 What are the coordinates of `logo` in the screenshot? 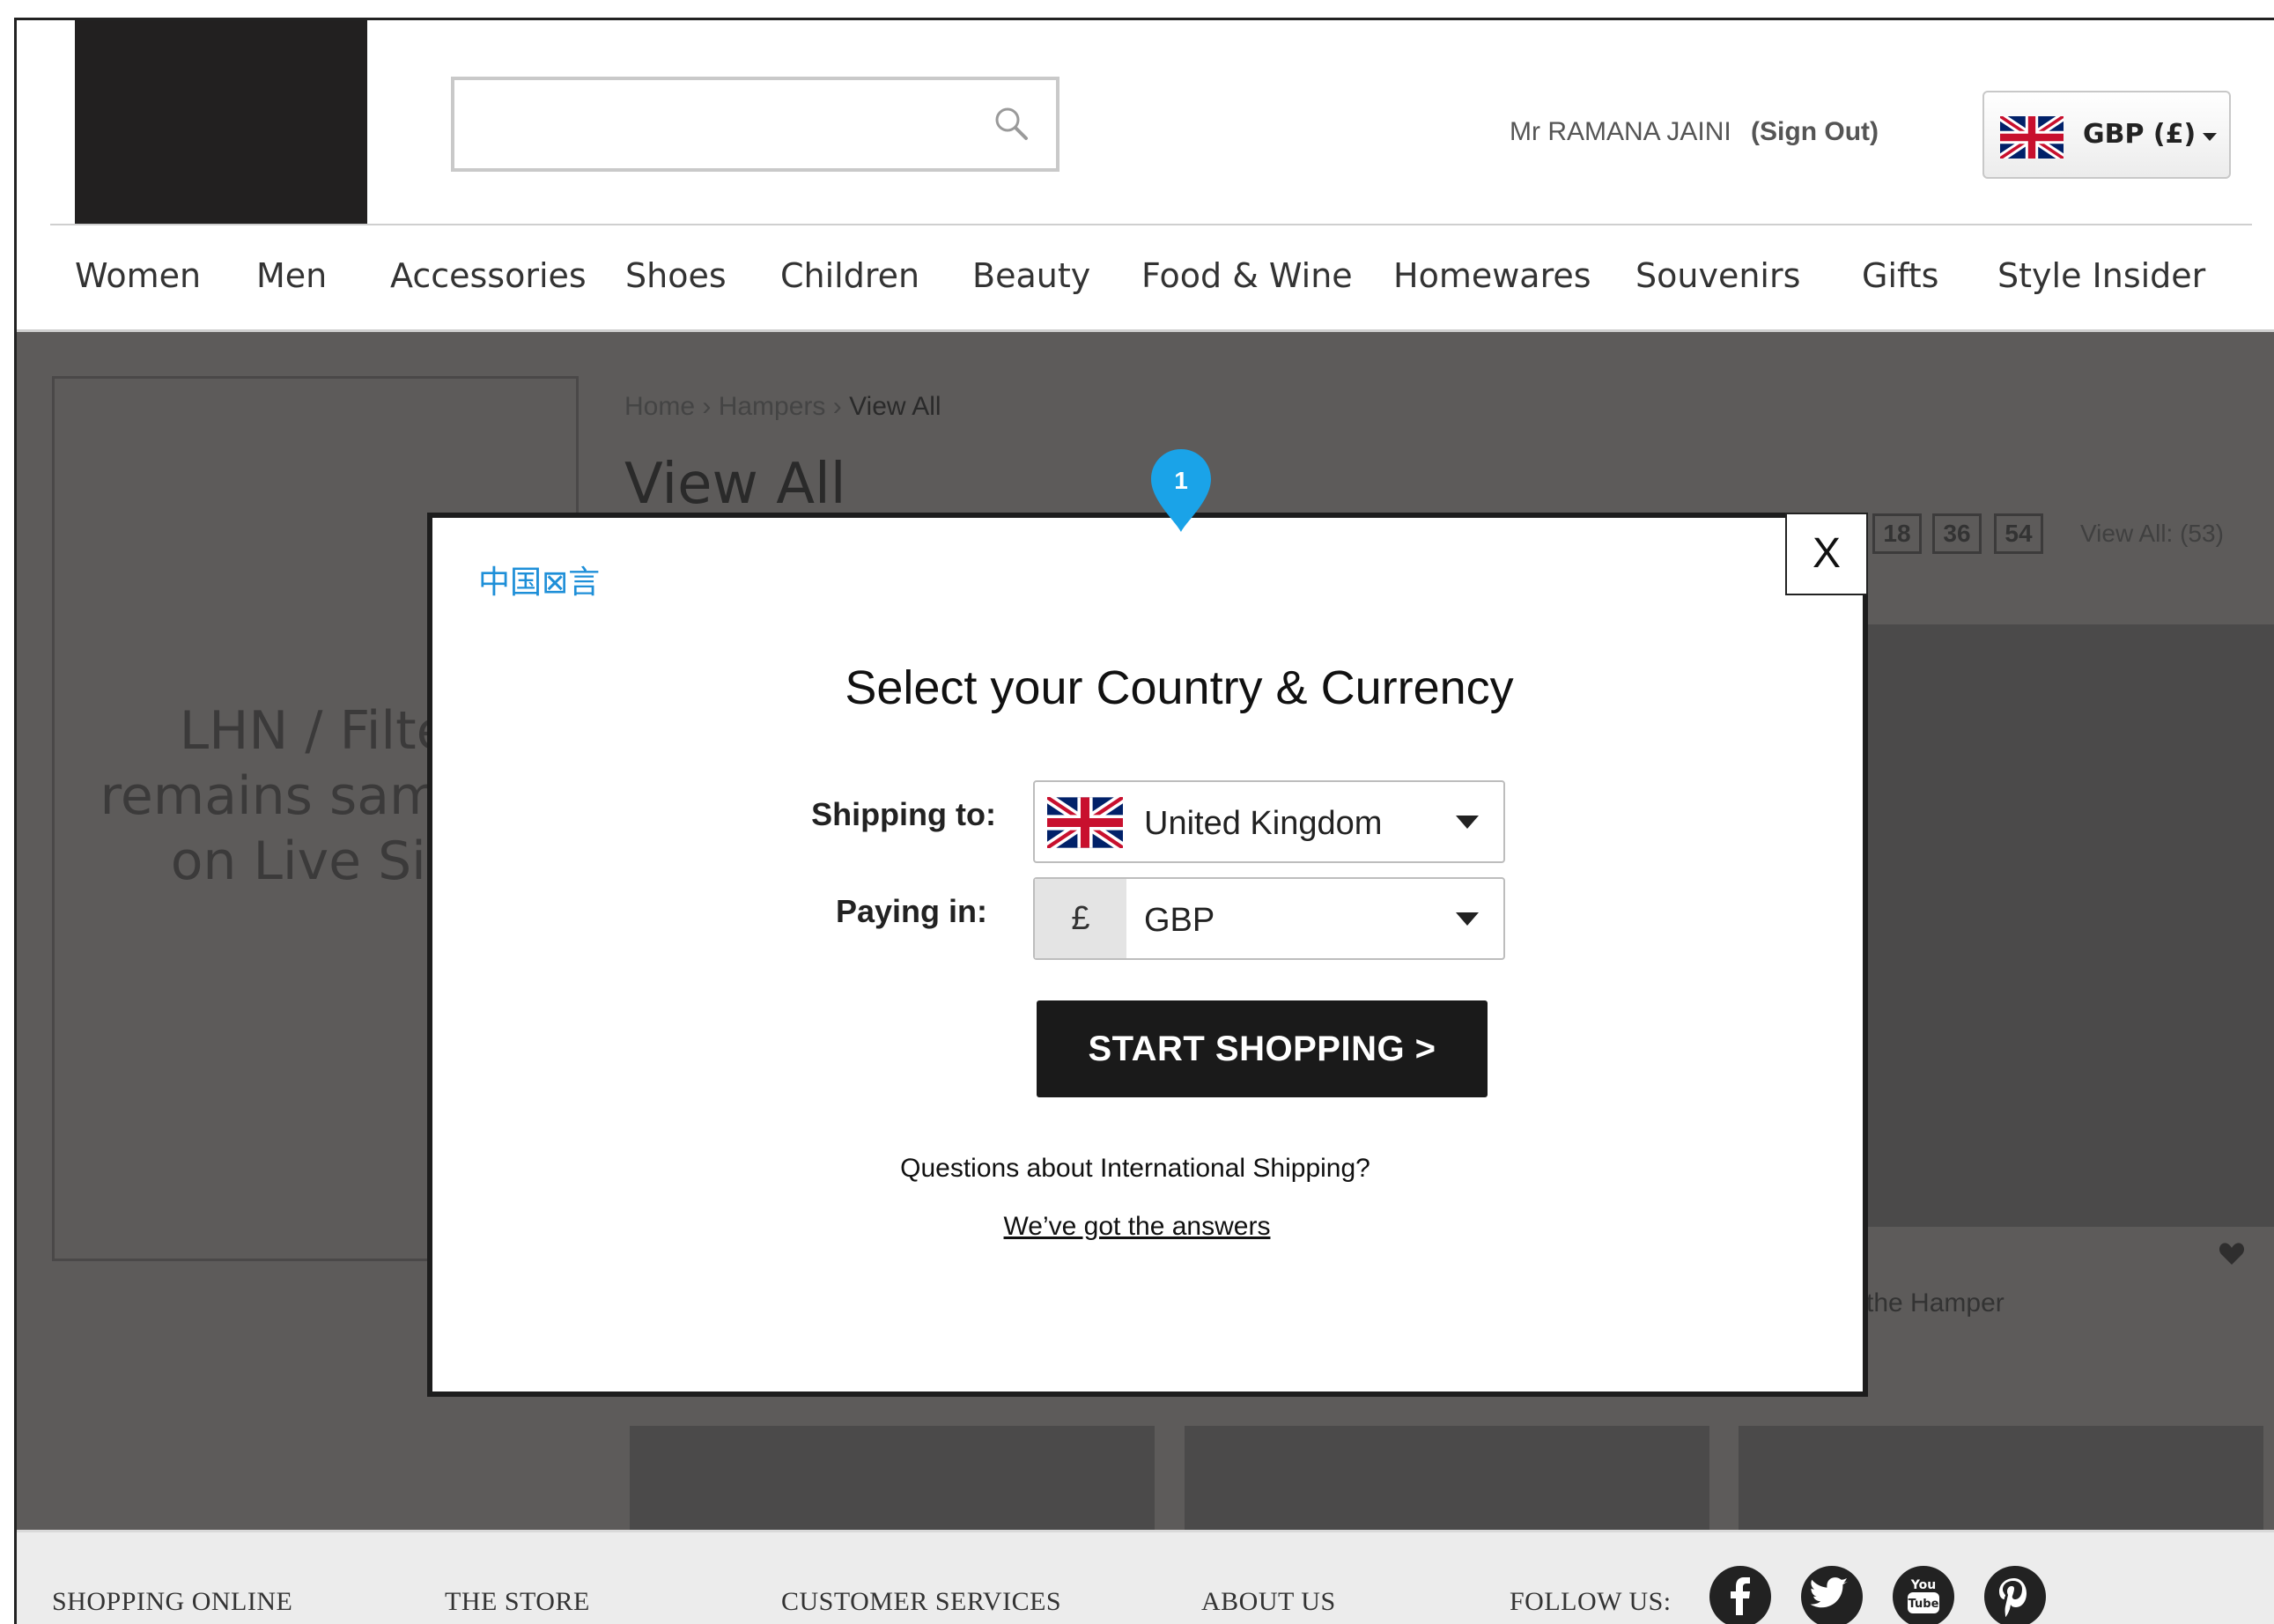 It's located at (221, 122).